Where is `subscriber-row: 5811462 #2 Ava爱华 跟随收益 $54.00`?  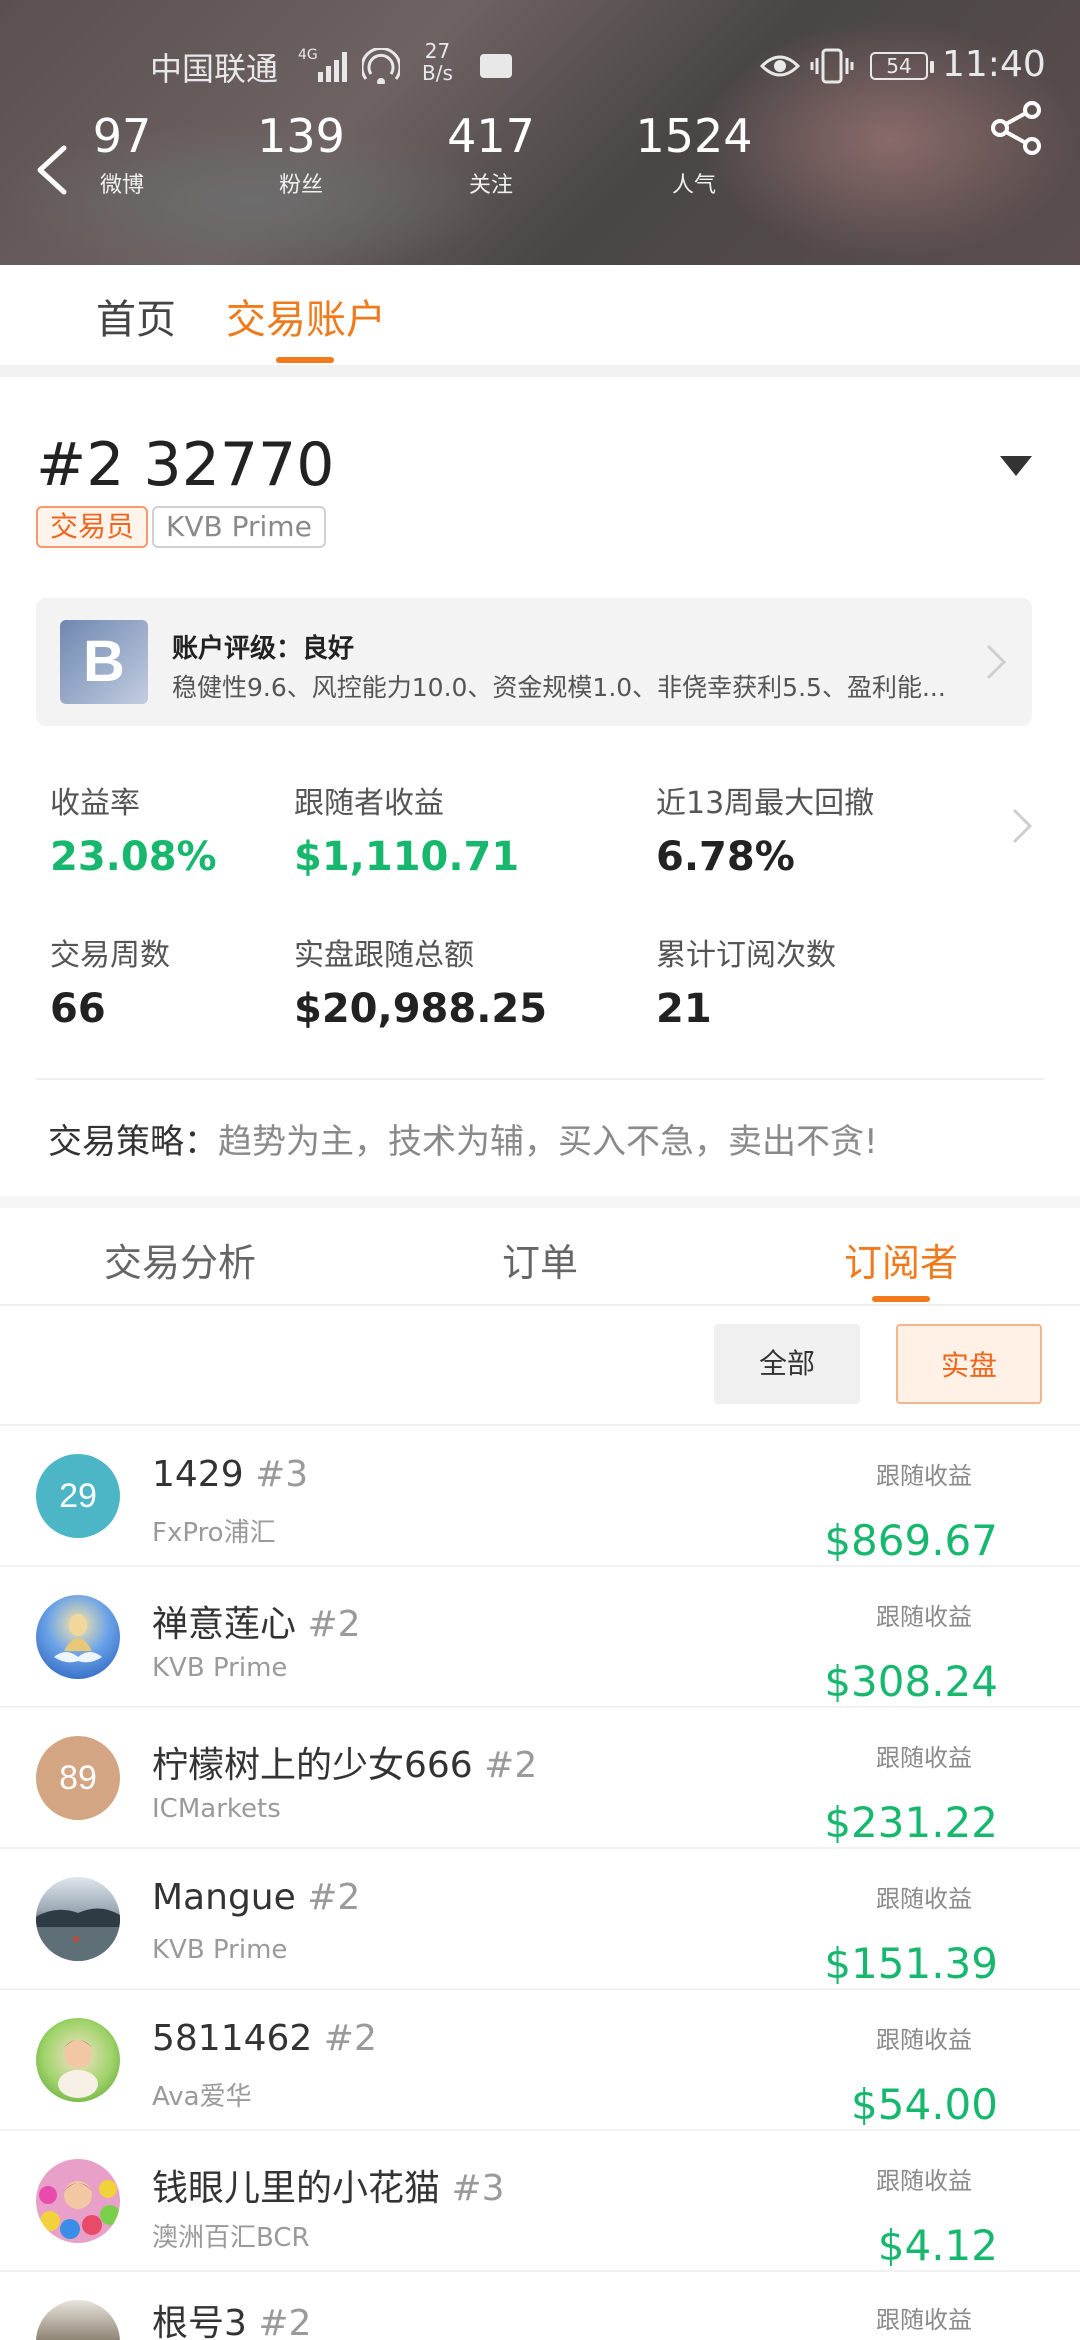
subscriber-row: 5811462 #2 Ava爱华 跟随收益 $54.00 is located at coordinates (540, 2060).